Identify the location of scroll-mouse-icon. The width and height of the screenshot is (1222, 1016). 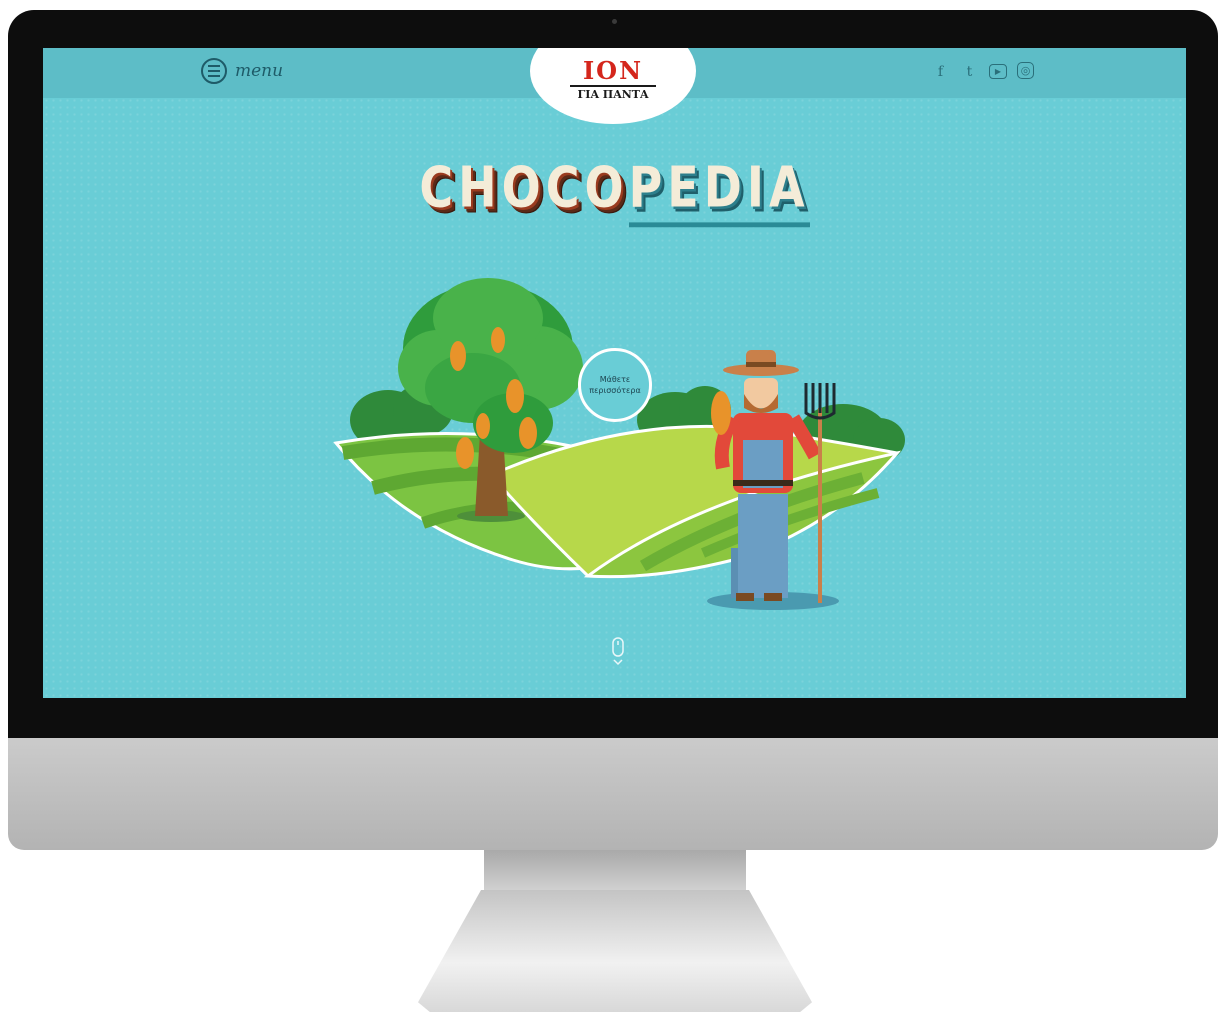
(618, 651).